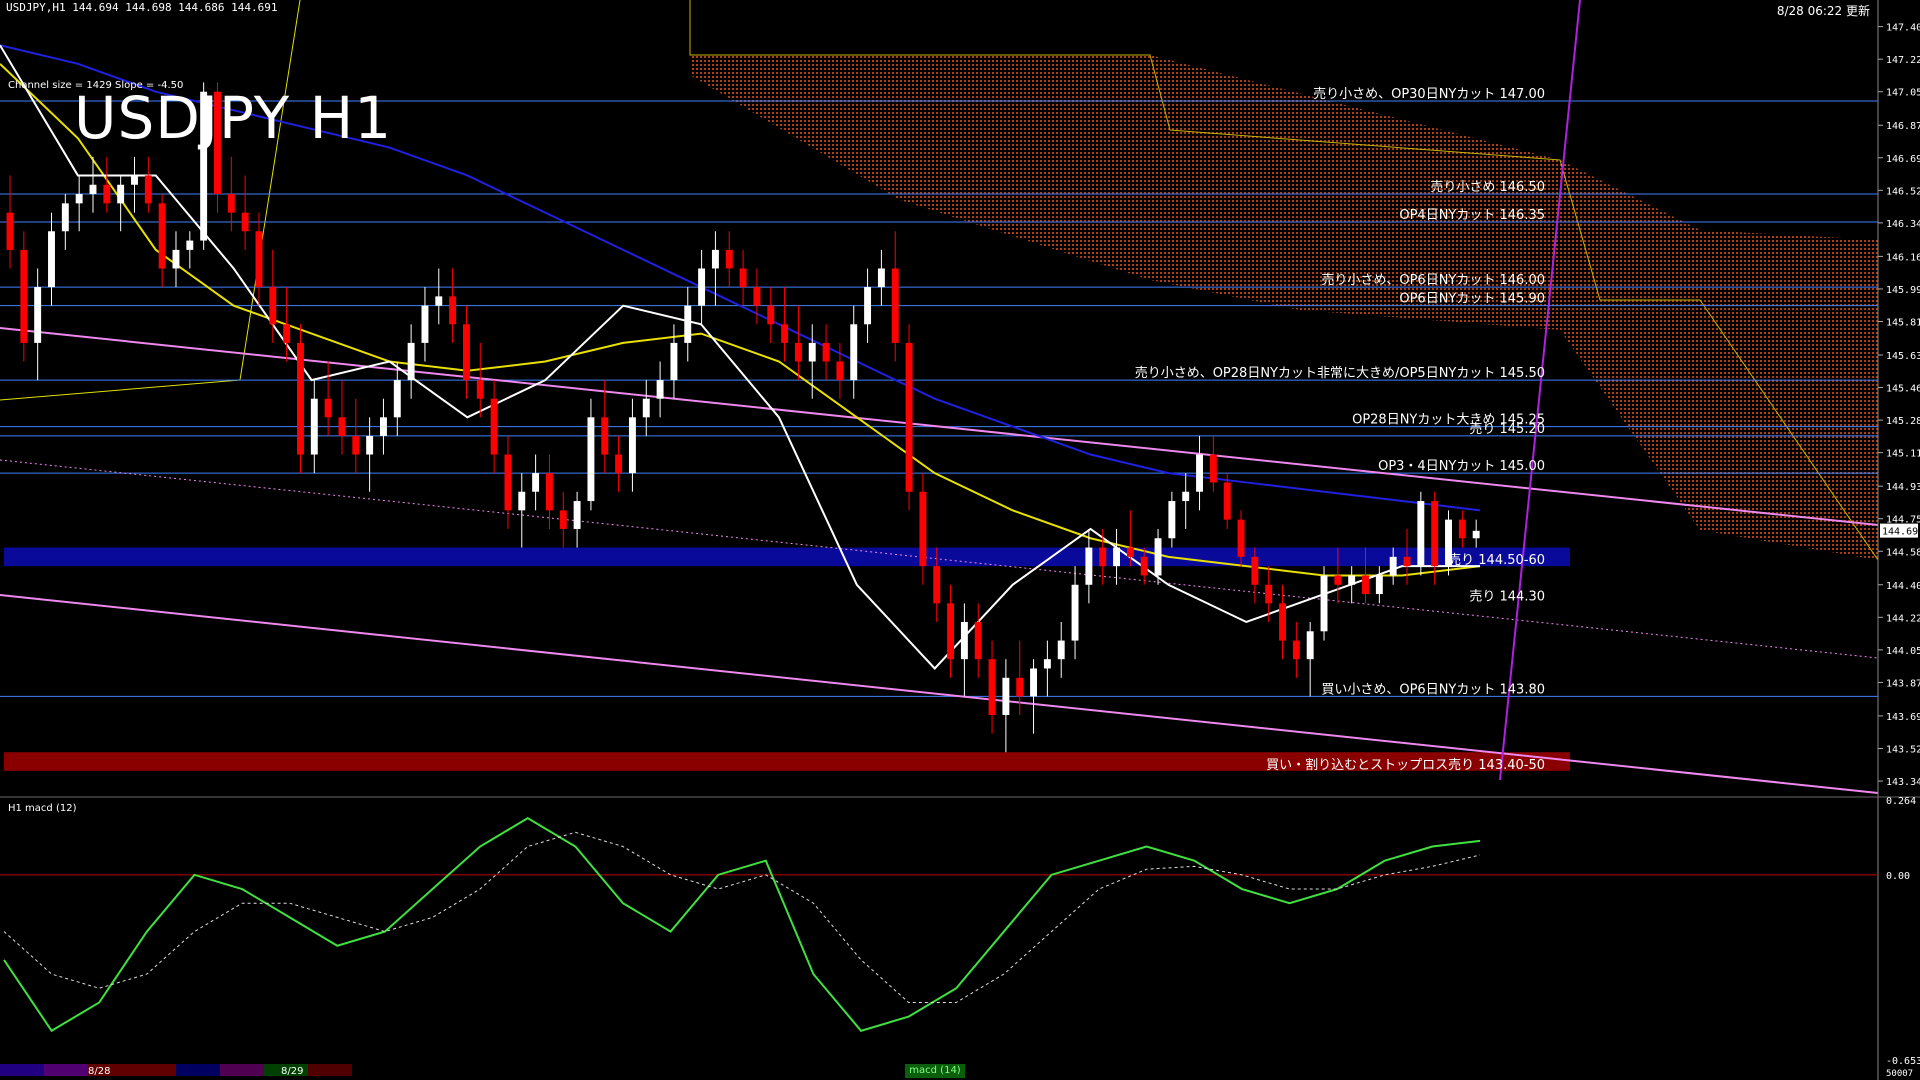  What do you see at coordinates (935, 1071) in the screenshot?
I see `macd-tab: macd (14)` at bounding box center [935, 1071].